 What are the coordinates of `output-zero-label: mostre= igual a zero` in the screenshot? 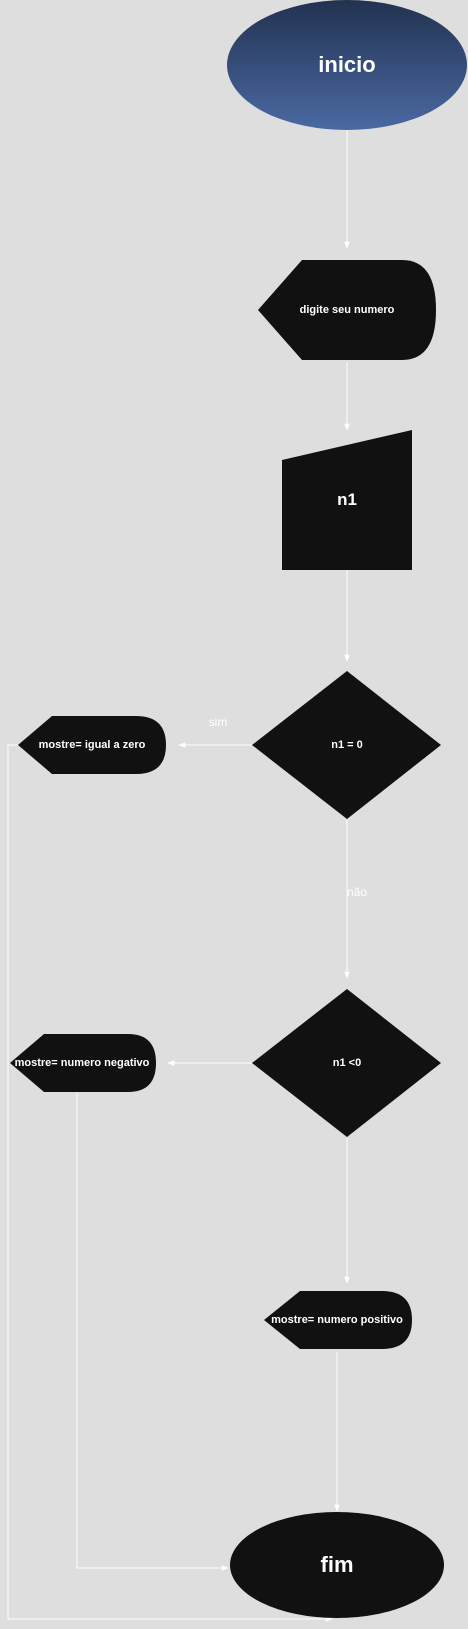 It's located at (92, 745).